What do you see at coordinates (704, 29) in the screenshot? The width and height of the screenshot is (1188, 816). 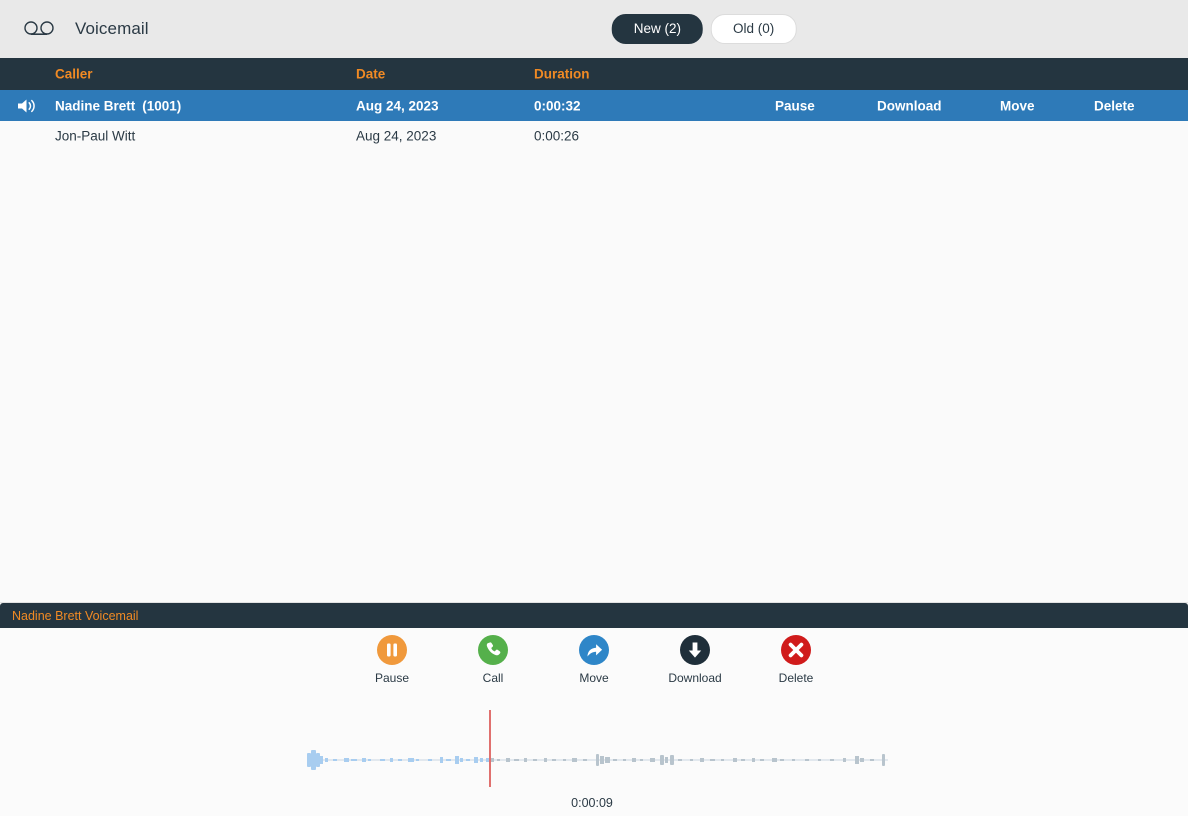 I see `voicemail-tabs: New (2) Old (0)` at bounding box center [704, 29].